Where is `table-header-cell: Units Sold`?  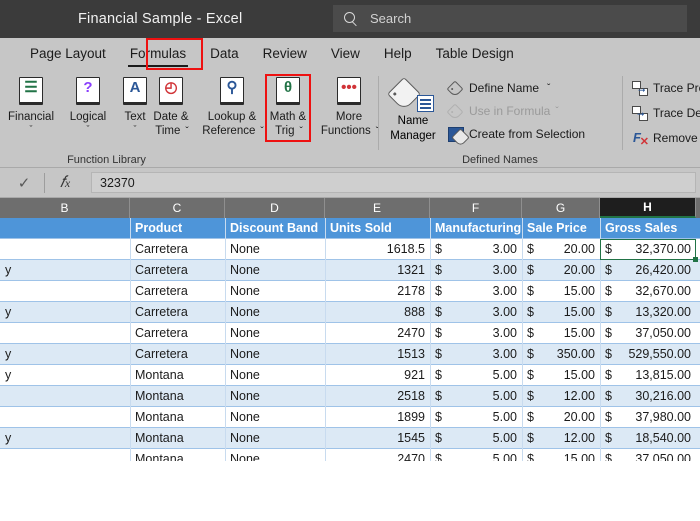 table-header-cell: Units Sold is located at coordinates (377, 228).